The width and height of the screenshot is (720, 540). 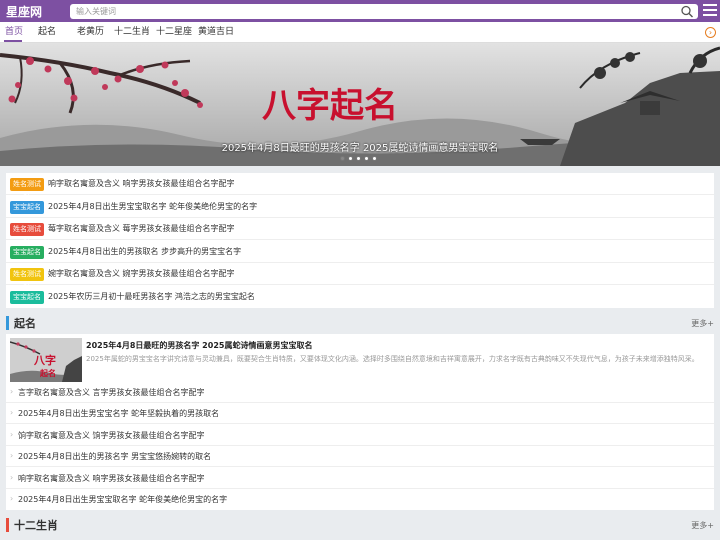 What do you see at coordinates (360, 456) in the screenshot?
I see `list-item: › 2025年4月8日出生的男孩名字 男宝宝悠扬婉转的取名` at bounding box center [360, 456].